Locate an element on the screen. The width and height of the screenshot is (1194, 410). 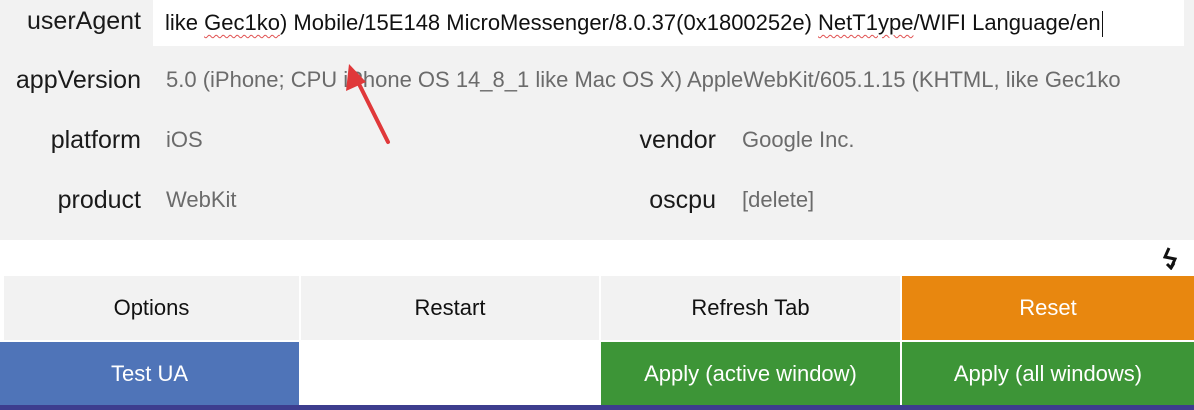
oscpu-value: [delete] is located at coordinates (962, 200).